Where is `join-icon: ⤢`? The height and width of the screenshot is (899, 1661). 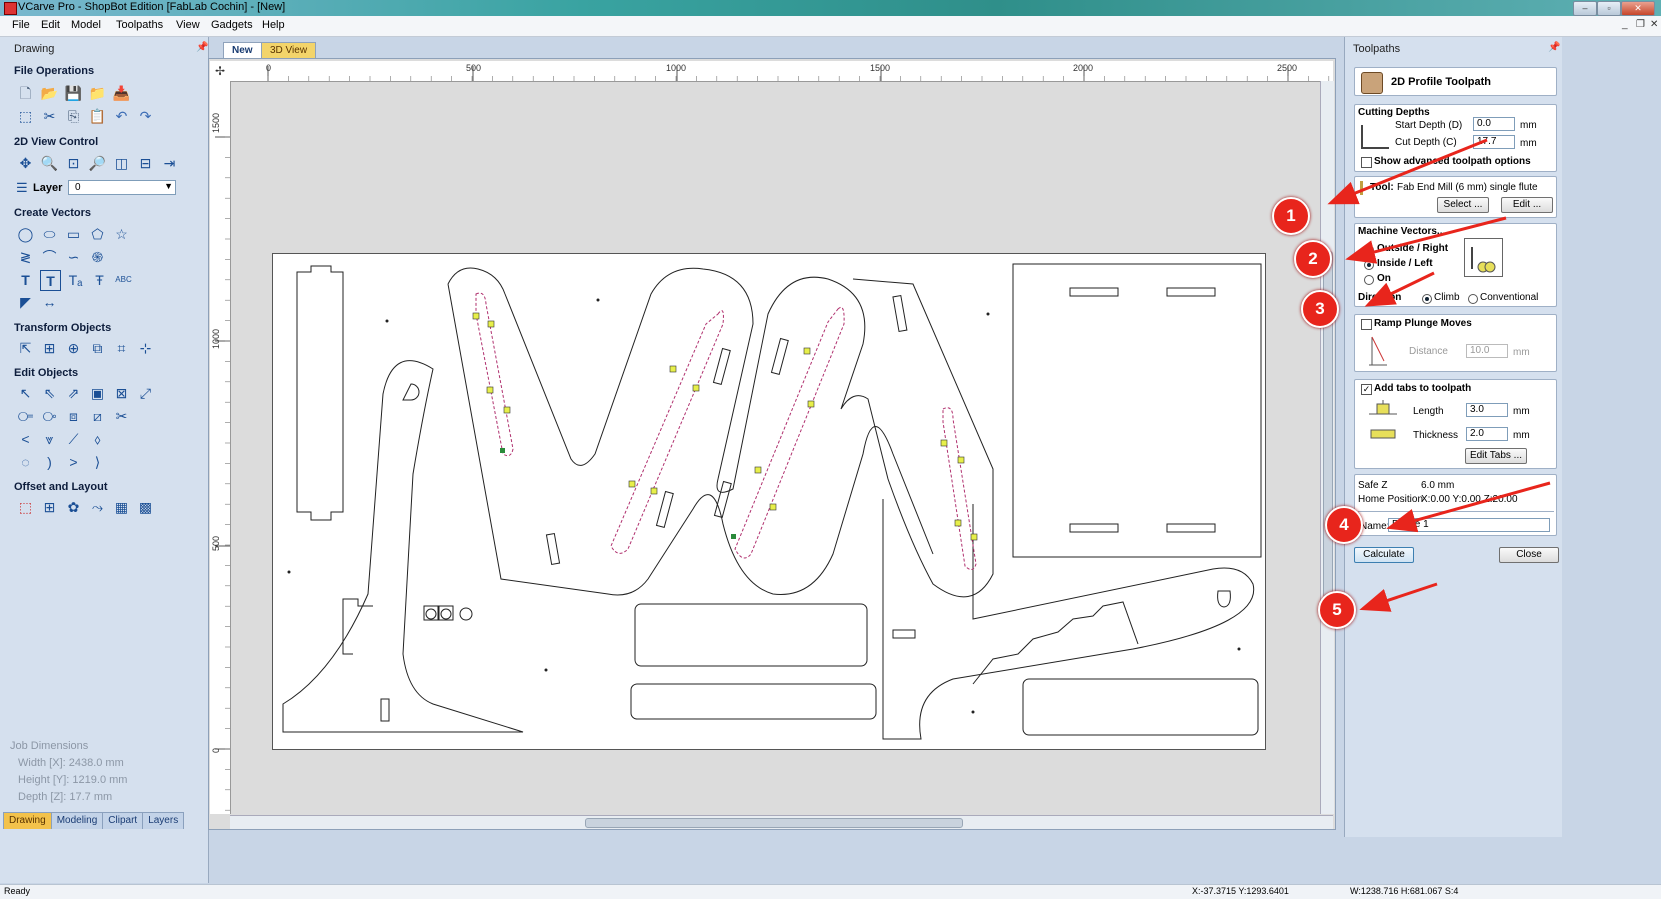 join-icon: ⤢ is located at coordinates (145, 392).